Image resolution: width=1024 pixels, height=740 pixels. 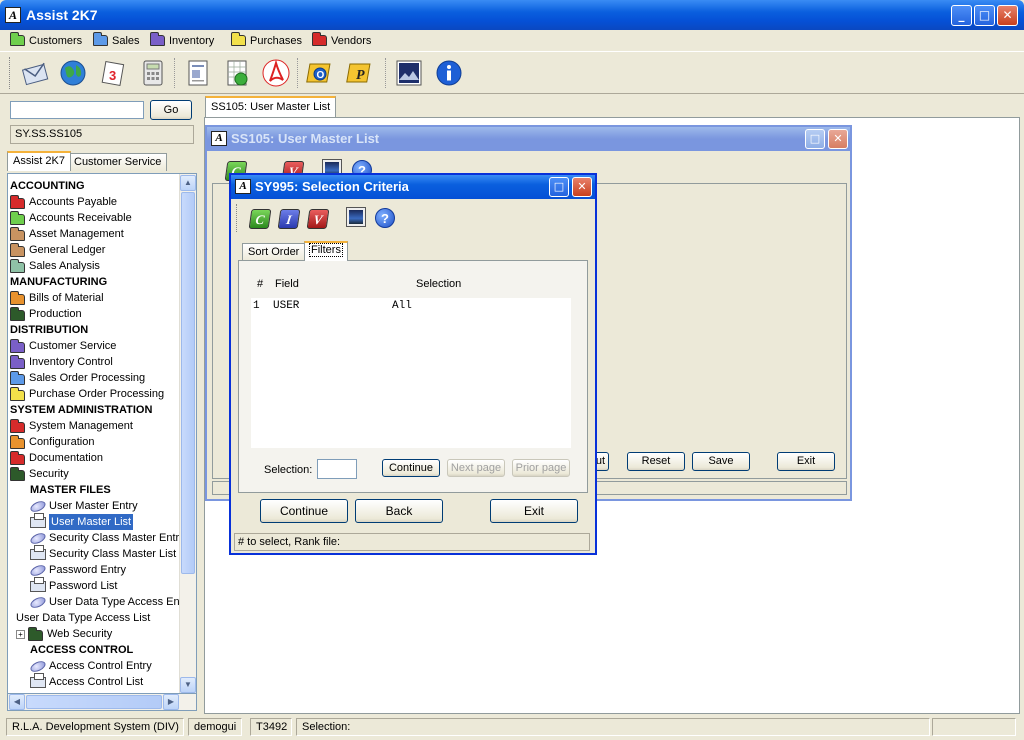 I want to click on document-icon, so click(x=198, y=73).